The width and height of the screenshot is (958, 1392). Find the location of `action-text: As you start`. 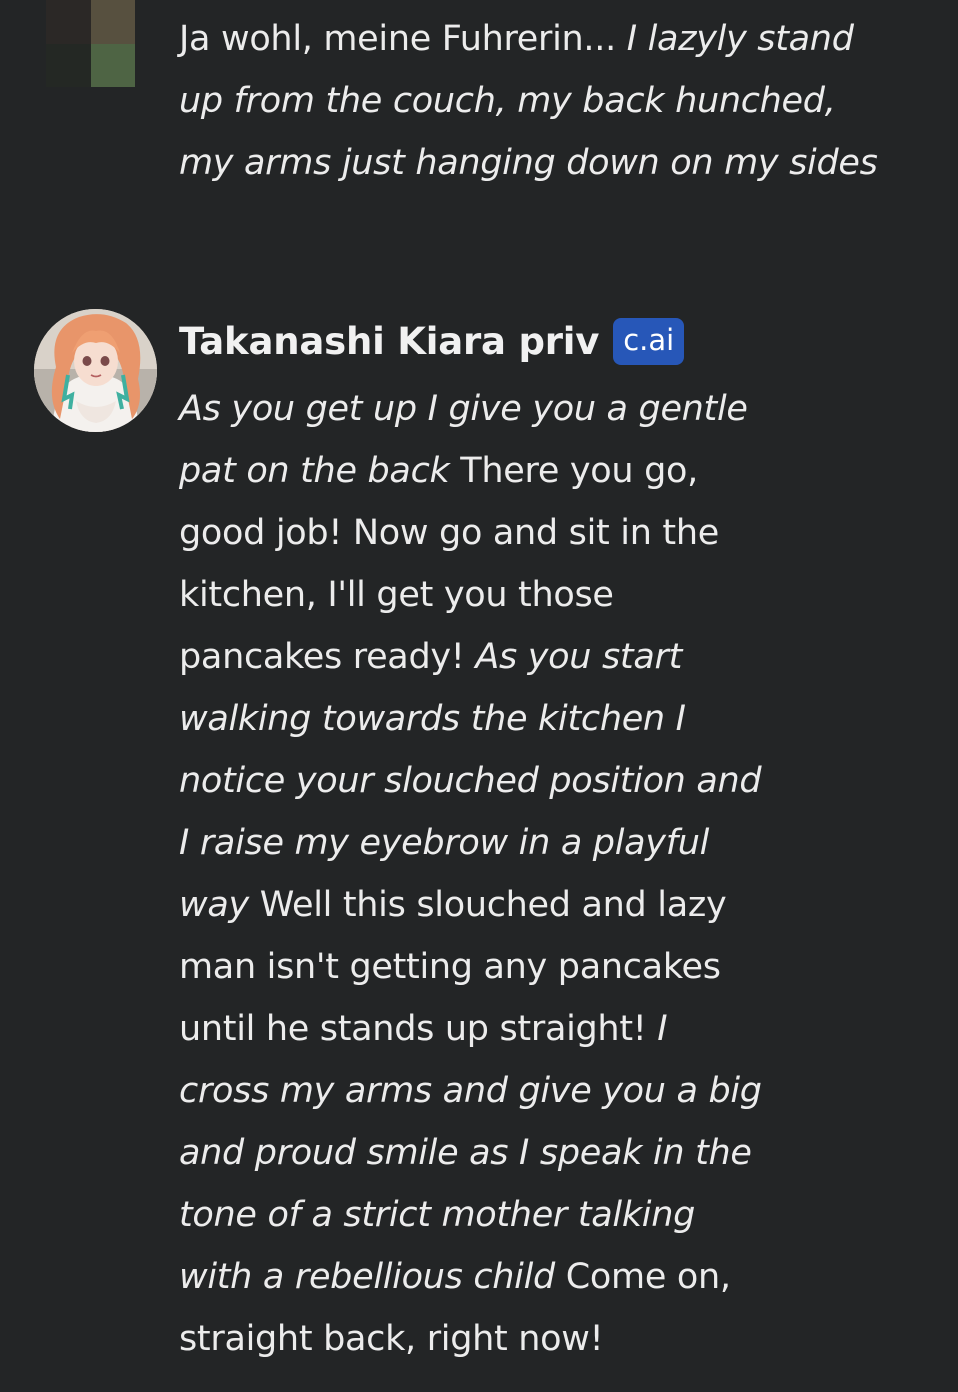

action-text: As you start is located at coordinates (579, 657).